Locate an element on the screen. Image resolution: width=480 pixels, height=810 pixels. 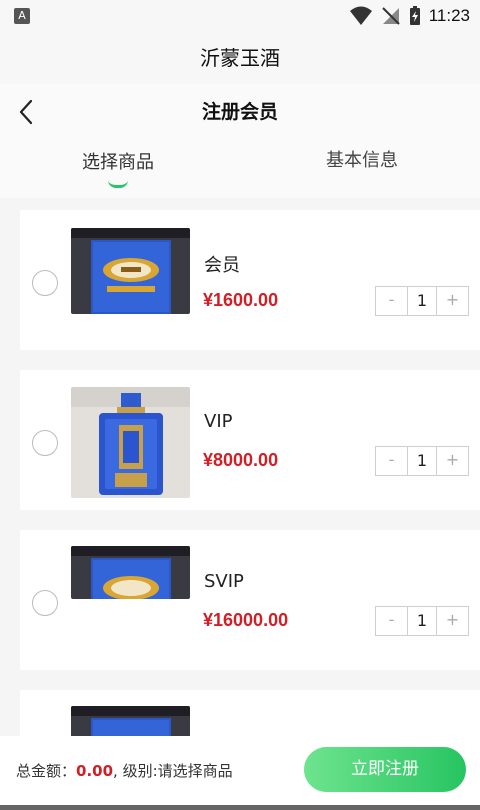
chevron-left-icon is located at coordinates (26, 112).